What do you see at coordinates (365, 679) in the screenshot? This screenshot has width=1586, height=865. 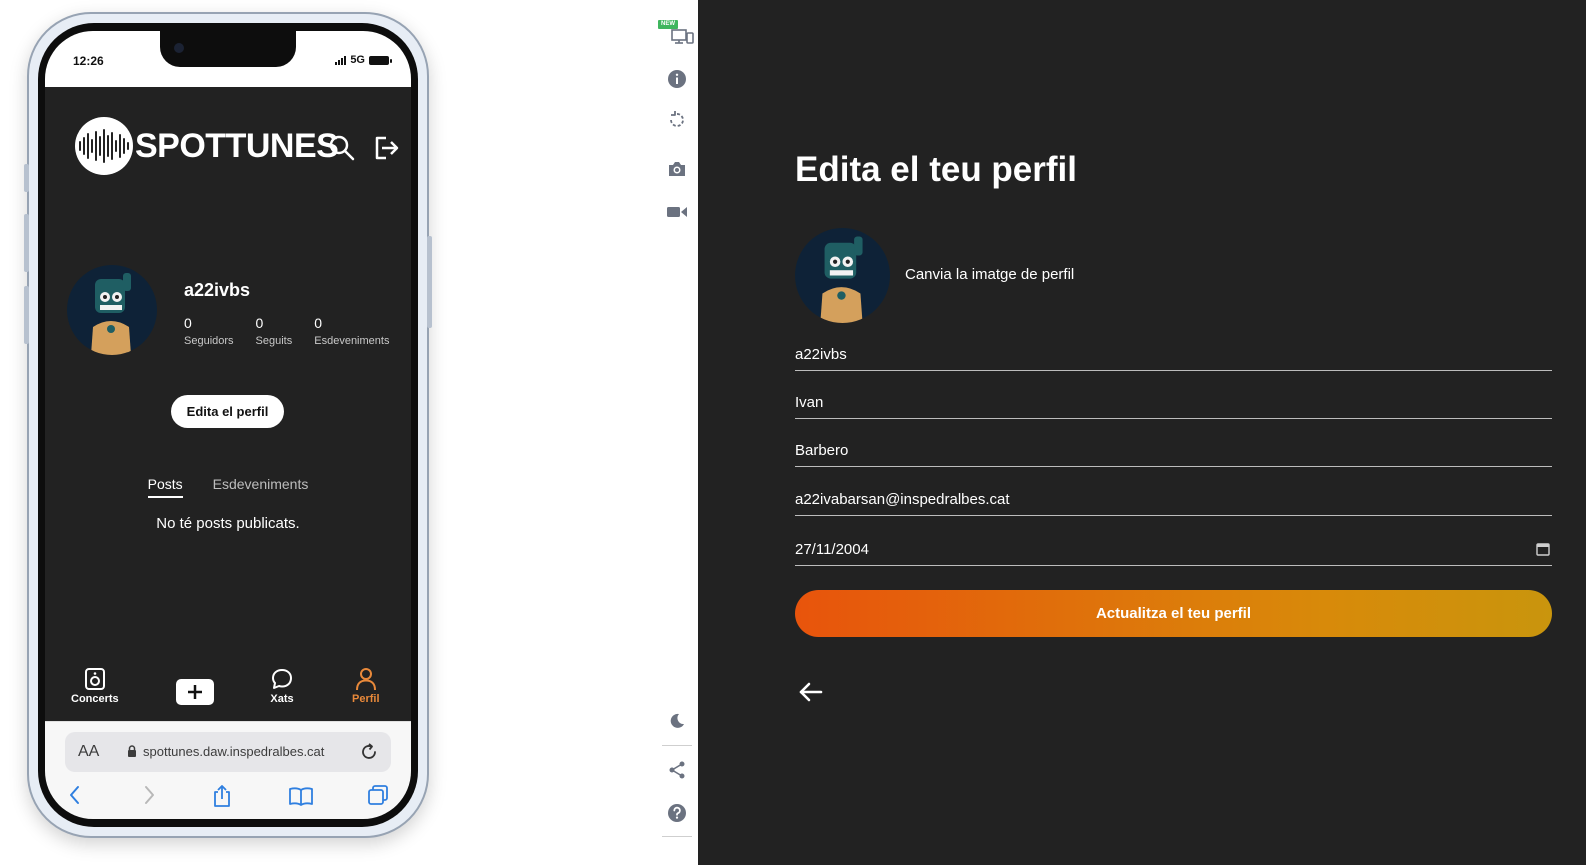 I see `user-icon` at bounding box center [365, 679].